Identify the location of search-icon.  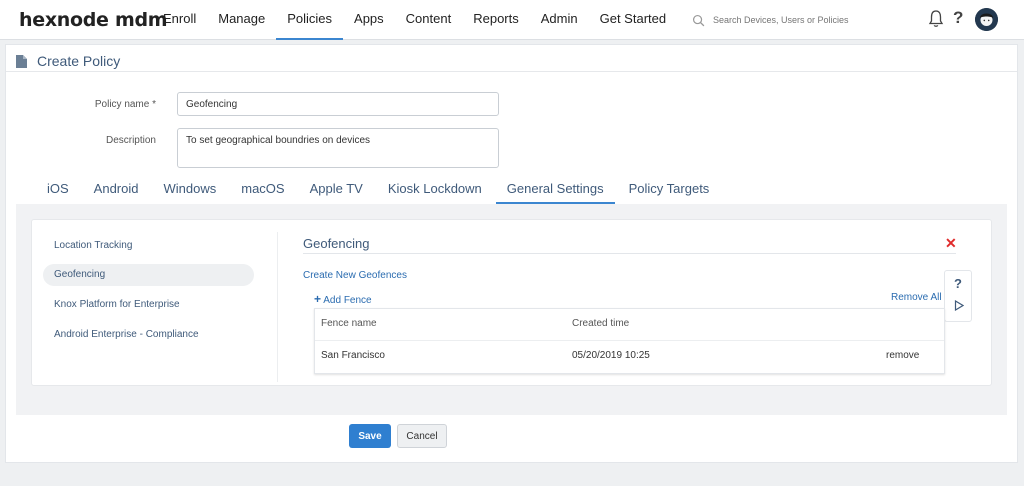
(698, 20).